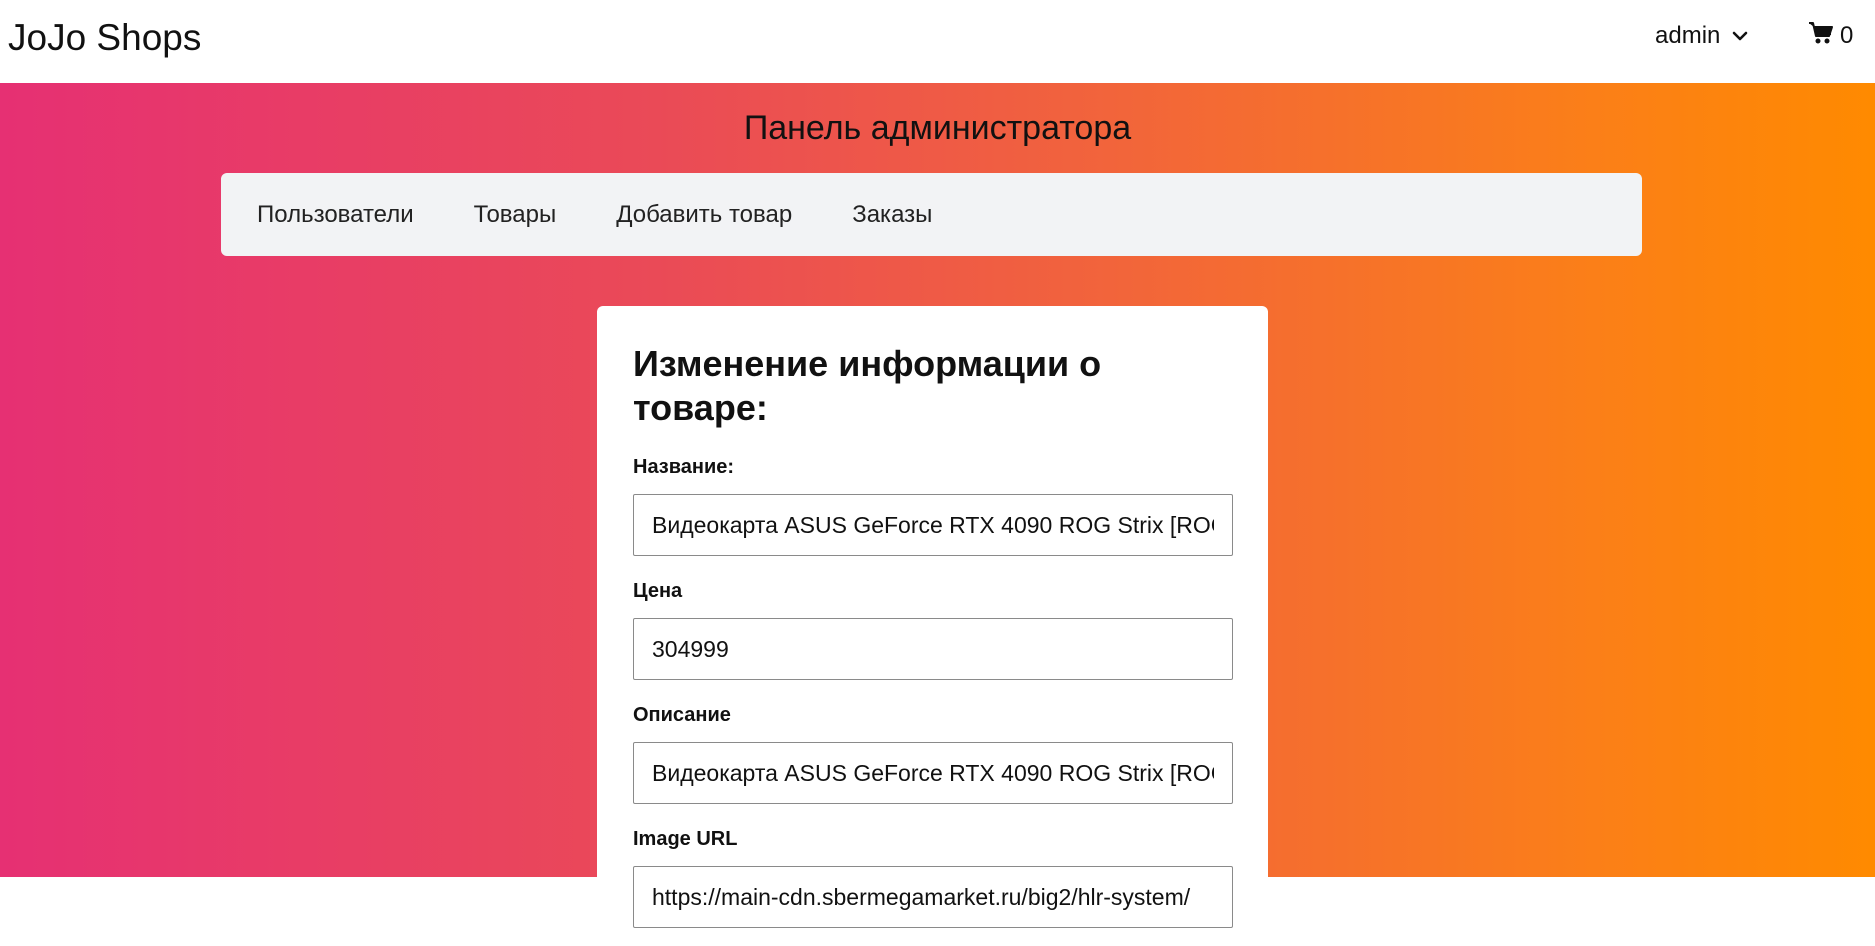 This screenshot has width=1875, height=946. I want to click on cart-button: 0, so click(1830, 36).